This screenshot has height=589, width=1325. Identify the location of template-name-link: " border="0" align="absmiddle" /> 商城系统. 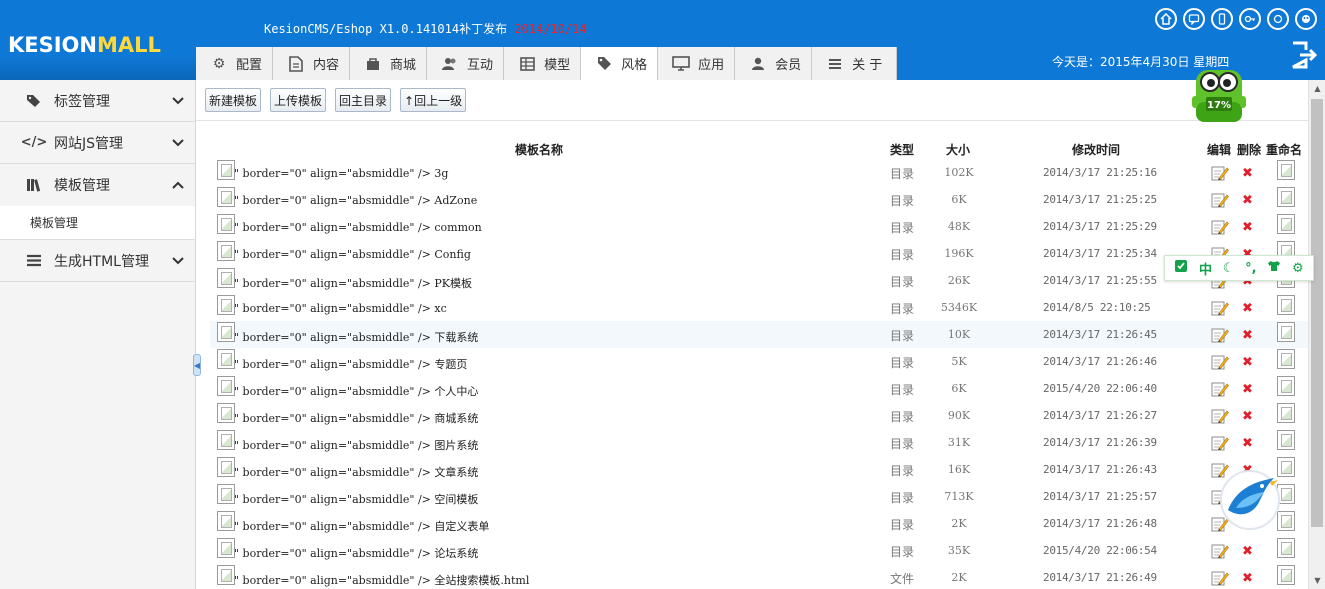
(356, 418).